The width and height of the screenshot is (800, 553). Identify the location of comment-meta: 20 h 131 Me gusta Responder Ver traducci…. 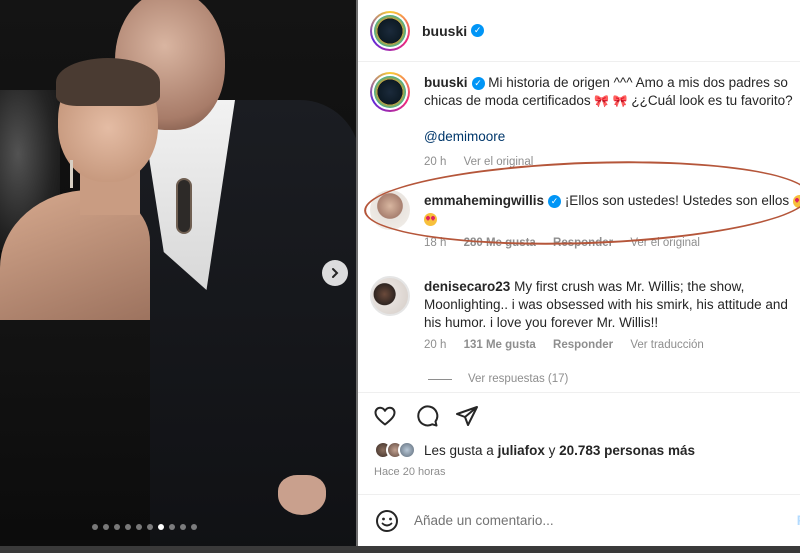
(571, 345).